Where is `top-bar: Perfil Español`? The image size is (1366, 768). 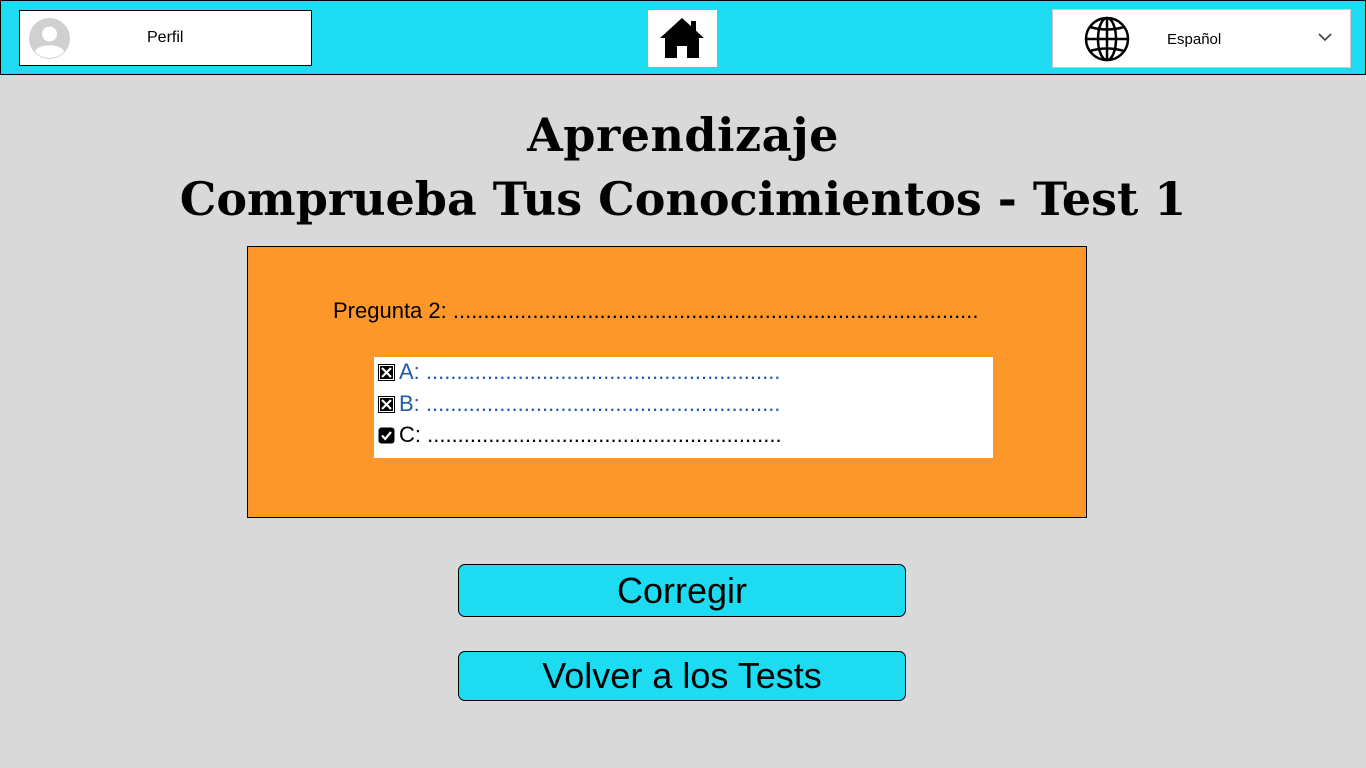 top-bar: Perfil Español is located at coordinates (683, 37).